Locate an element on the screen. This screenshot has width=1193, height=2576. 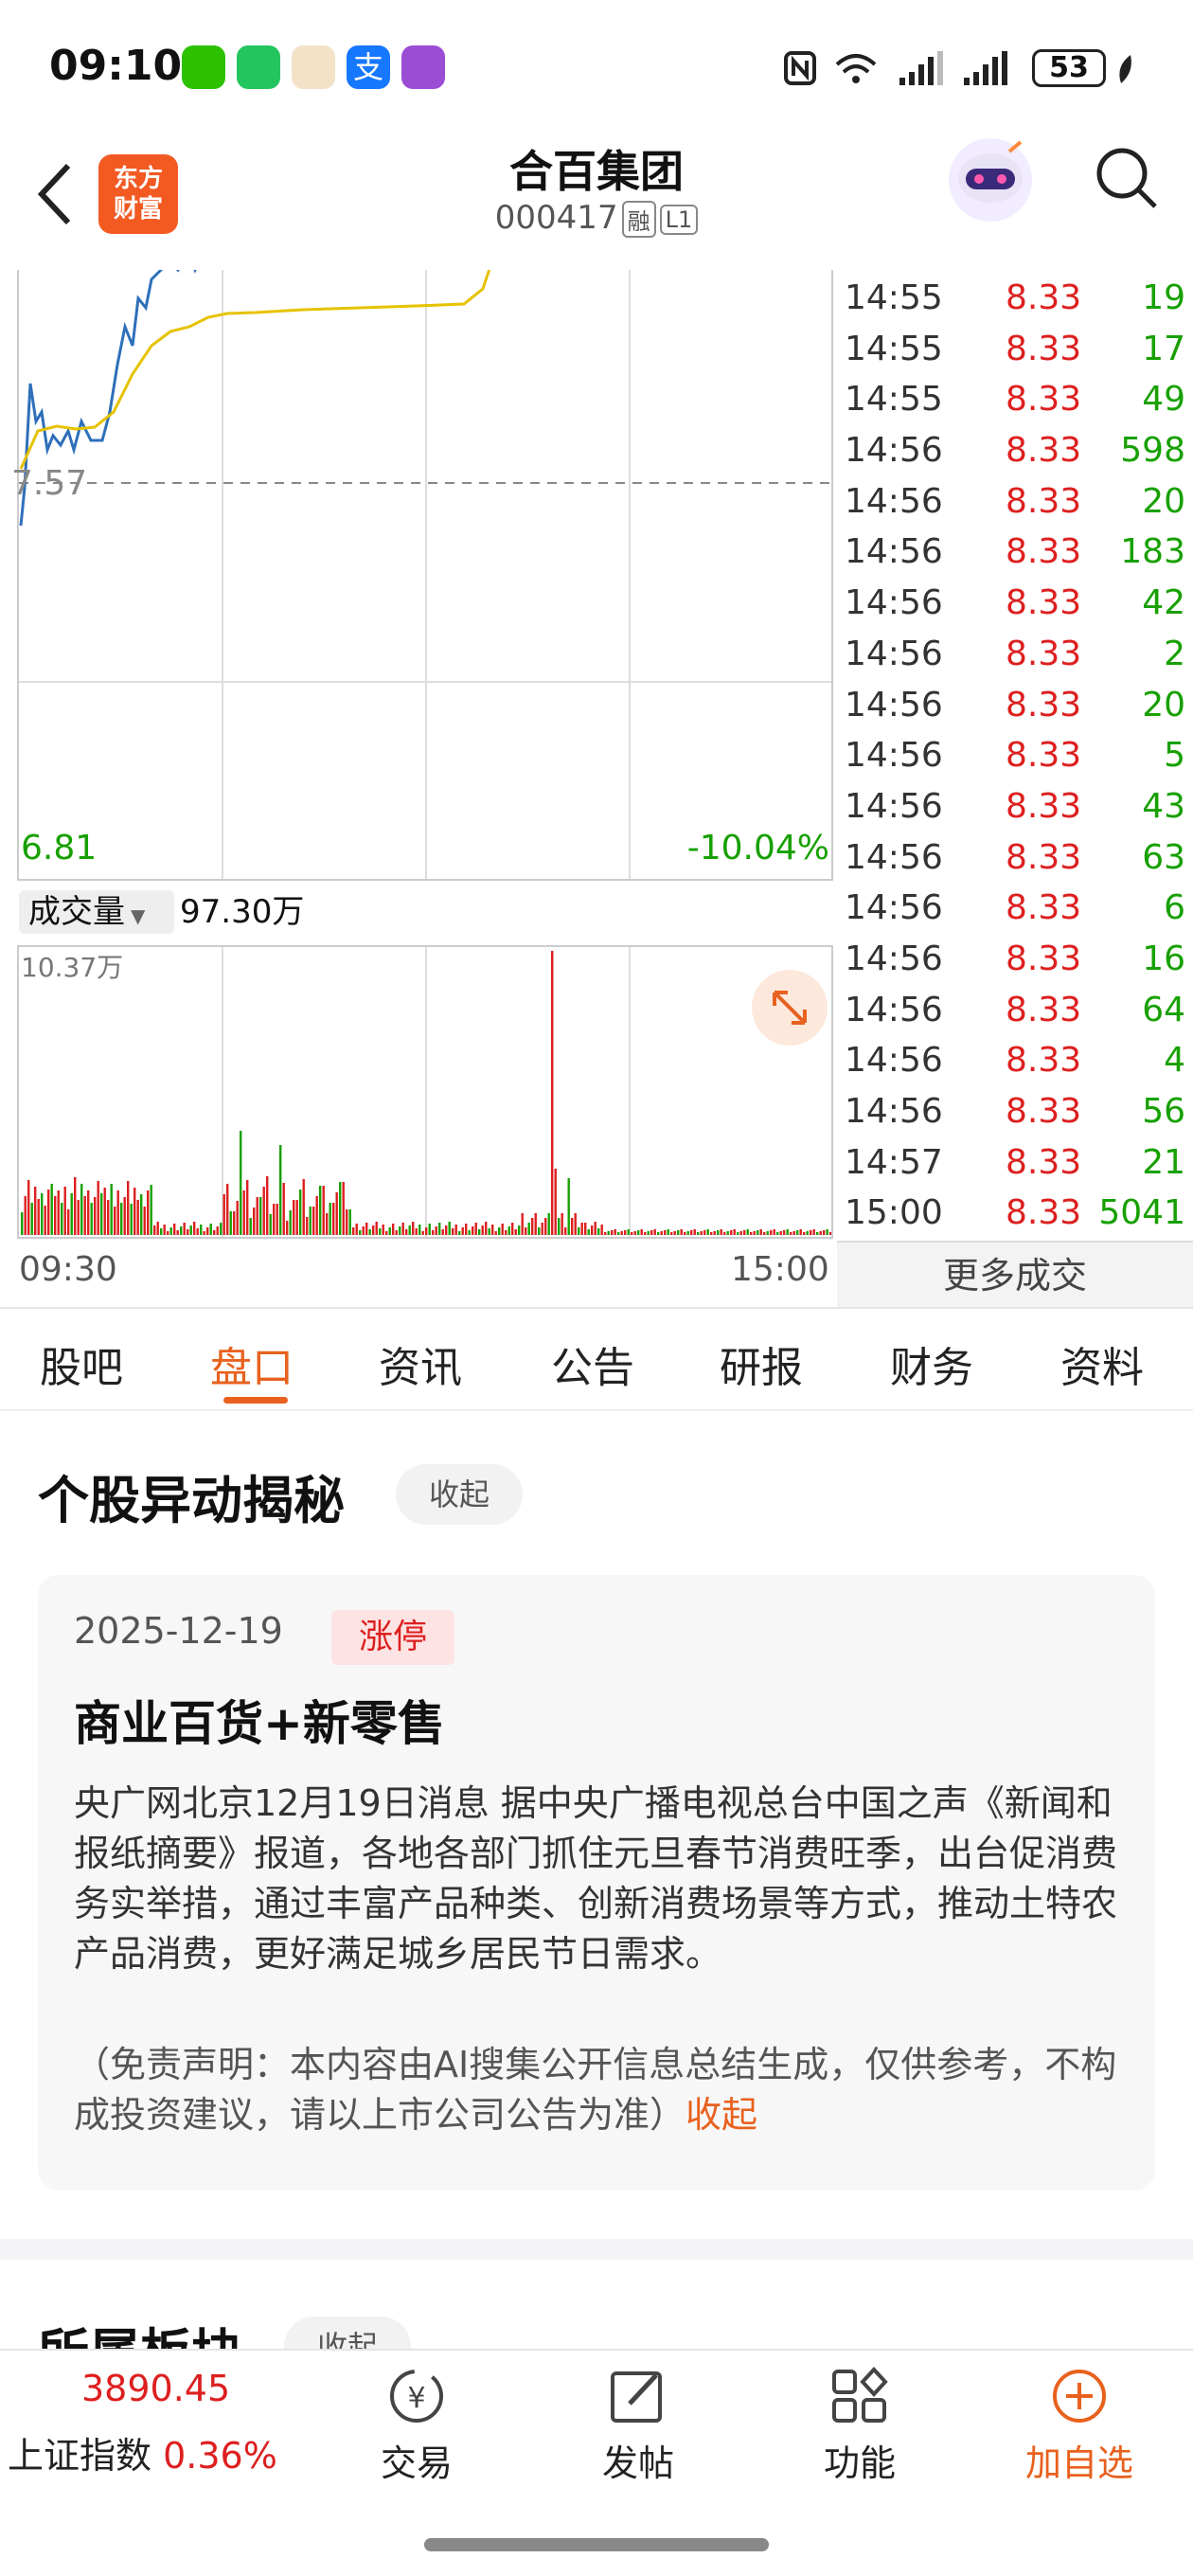
tab-research: 研报 is located at coordinates (761, 1363).